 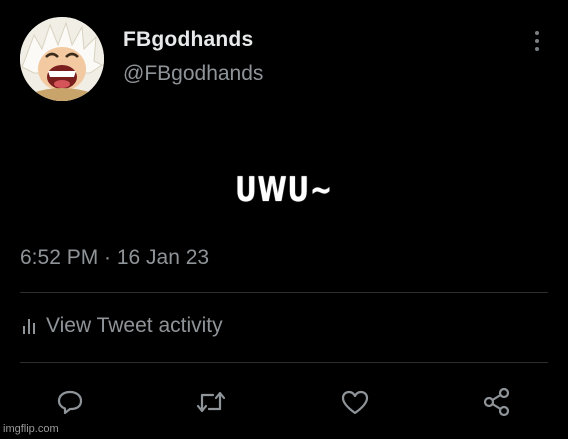 What do you see at coordinates (134, 325) in the screenshot?
I see `view-tweet-activity-label: View Tweet activity` at bounding box center [134, 325].